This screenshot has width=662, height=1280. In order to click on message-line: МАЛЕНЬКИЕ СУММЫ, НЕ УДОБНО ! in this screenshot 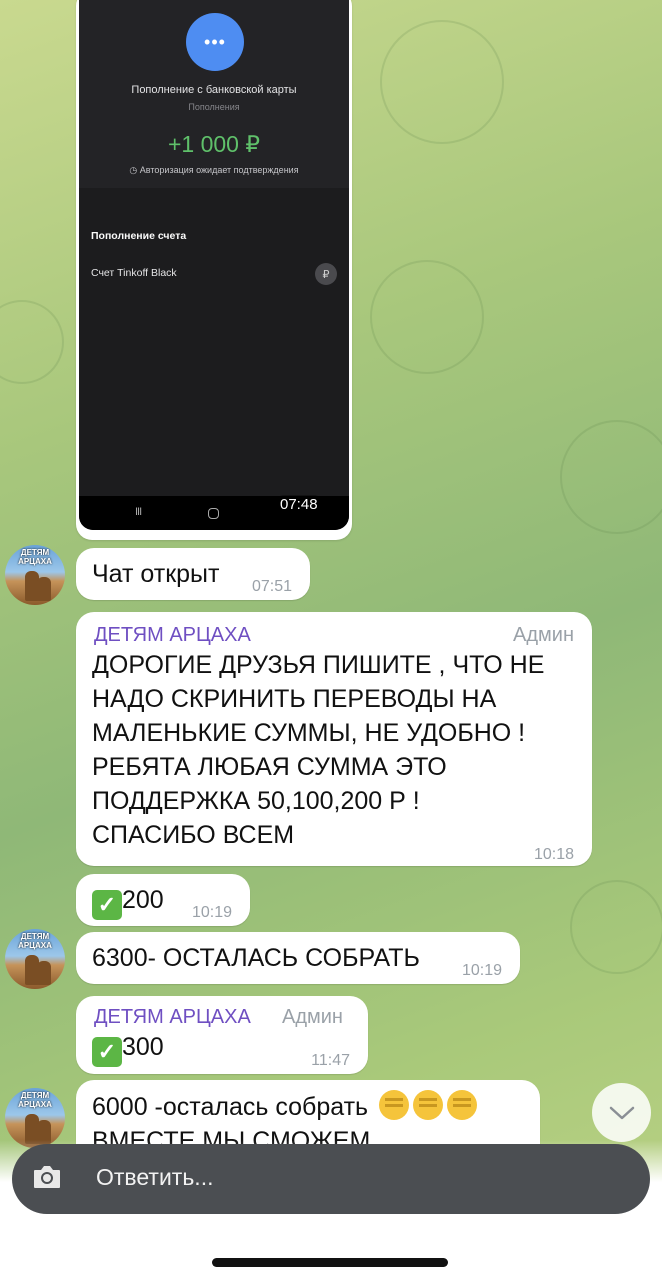, I will do `click(309, 733)`.